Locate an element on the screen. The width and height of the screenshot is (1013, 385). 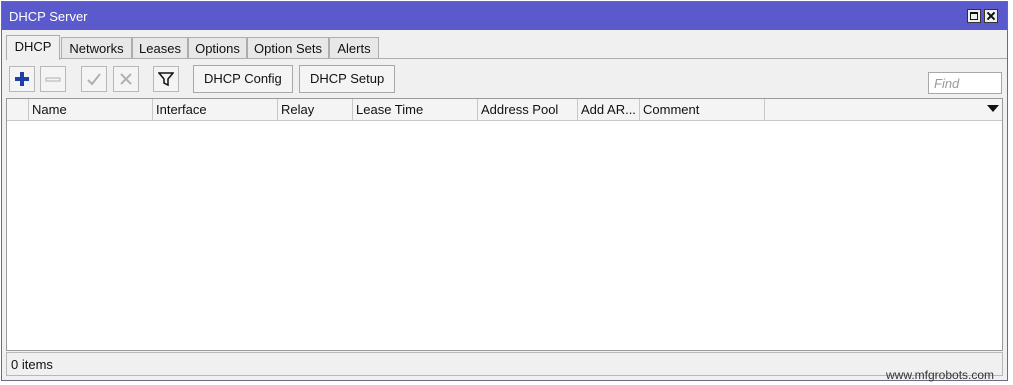
disable-icon is located at coordinates (126, 79).